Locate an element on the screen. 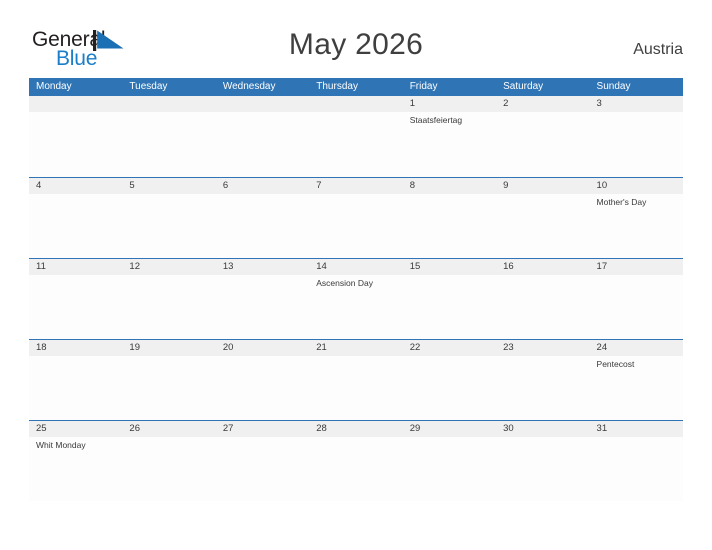 This screenshot has height=550, width=712. day-number: 7 is located at coordinates (356, 186).